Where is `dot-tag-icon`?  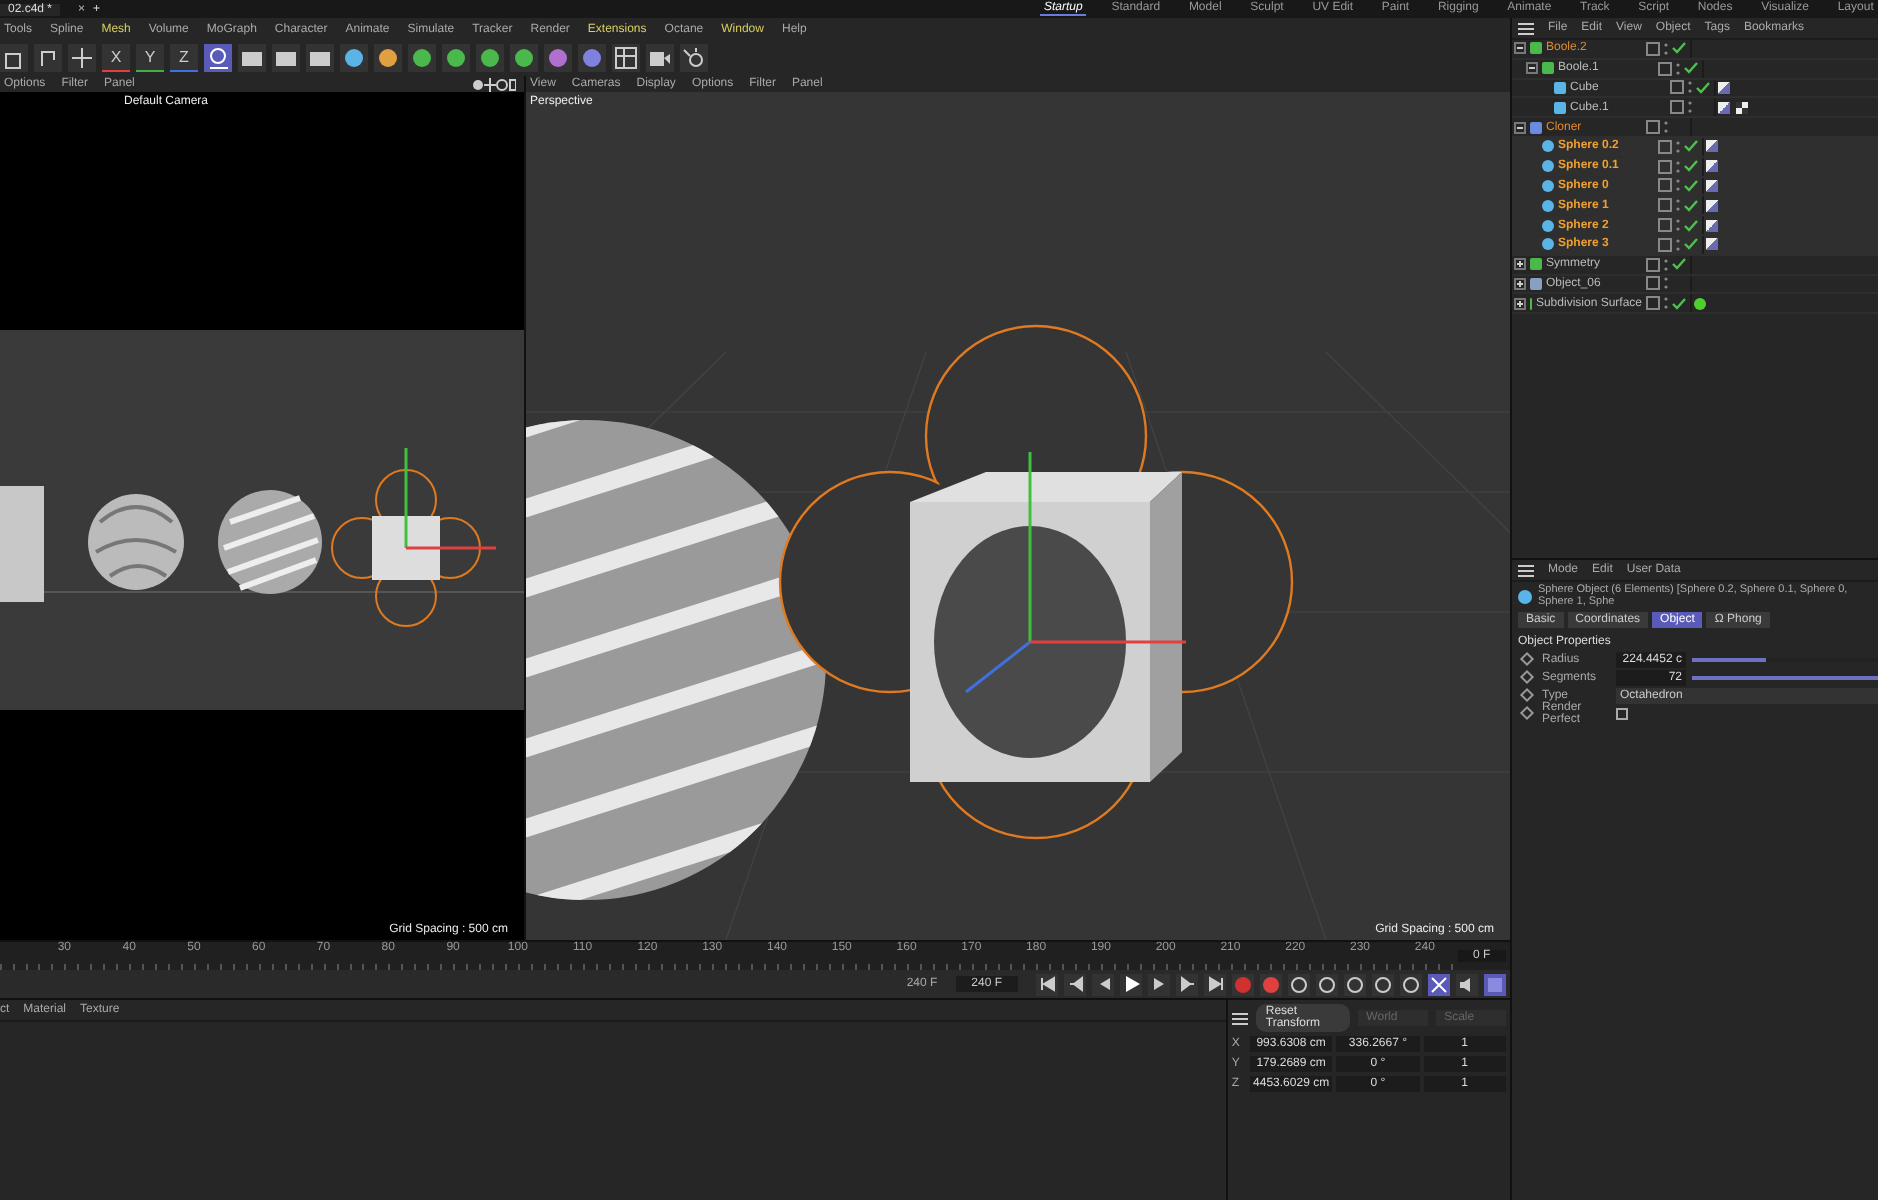 dot-tag-icon is located at coordinates (1700, 303).